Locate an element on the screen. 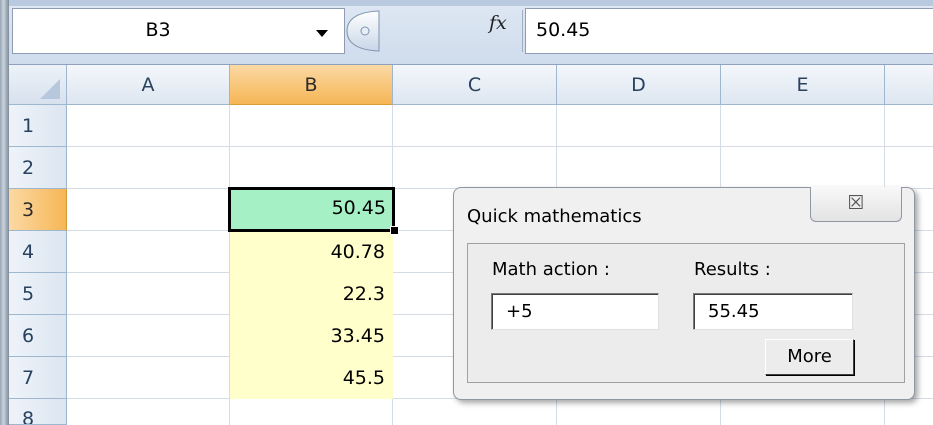 This screenshot has height=425, width=933. row-header-7: 7 is located at coordinates (38, 378).